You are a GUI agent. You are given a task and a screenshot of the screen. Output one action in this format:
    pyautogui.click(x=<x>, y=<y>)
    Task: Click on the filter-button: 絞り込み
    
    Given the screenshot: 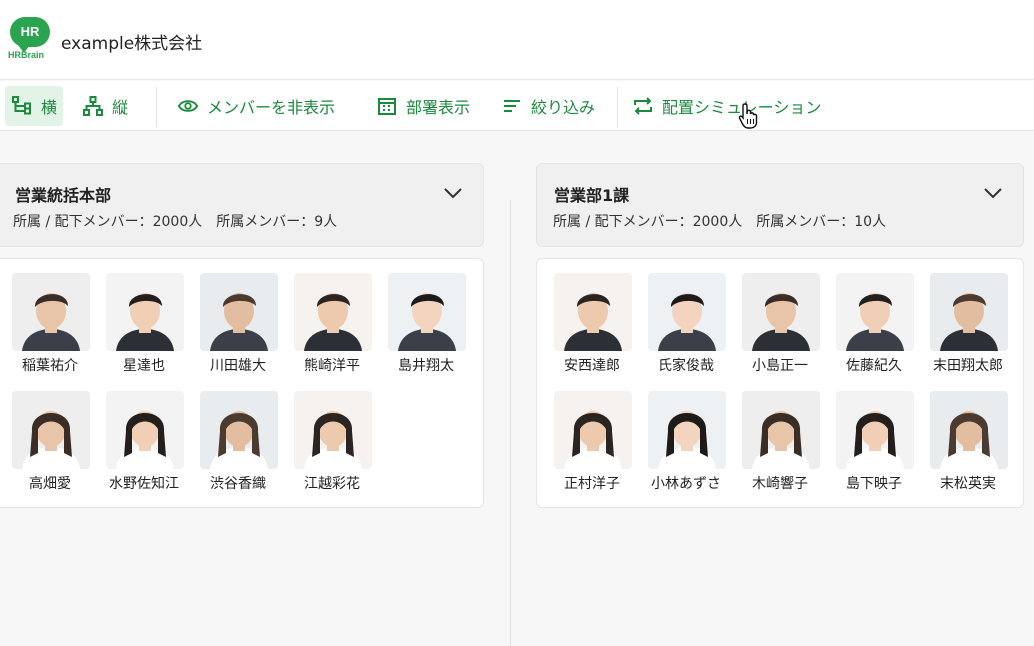 What is the action you would take?
    pyautogui.click(x=548, y=106)
    